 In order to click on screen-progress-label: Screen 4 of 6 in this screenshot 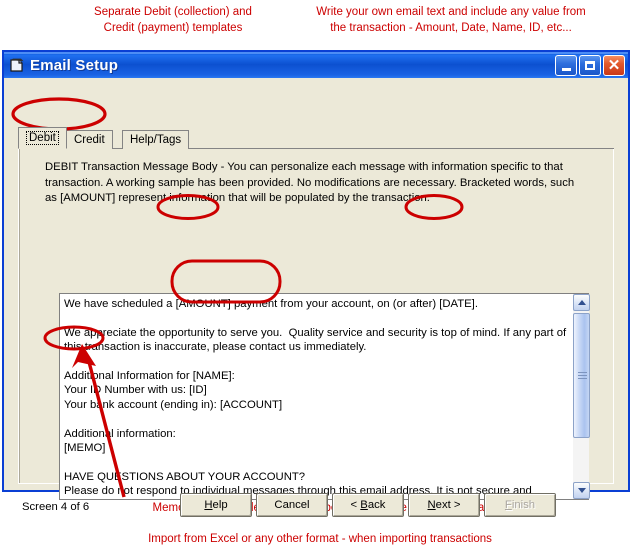, I will do `click(56, 507)`.